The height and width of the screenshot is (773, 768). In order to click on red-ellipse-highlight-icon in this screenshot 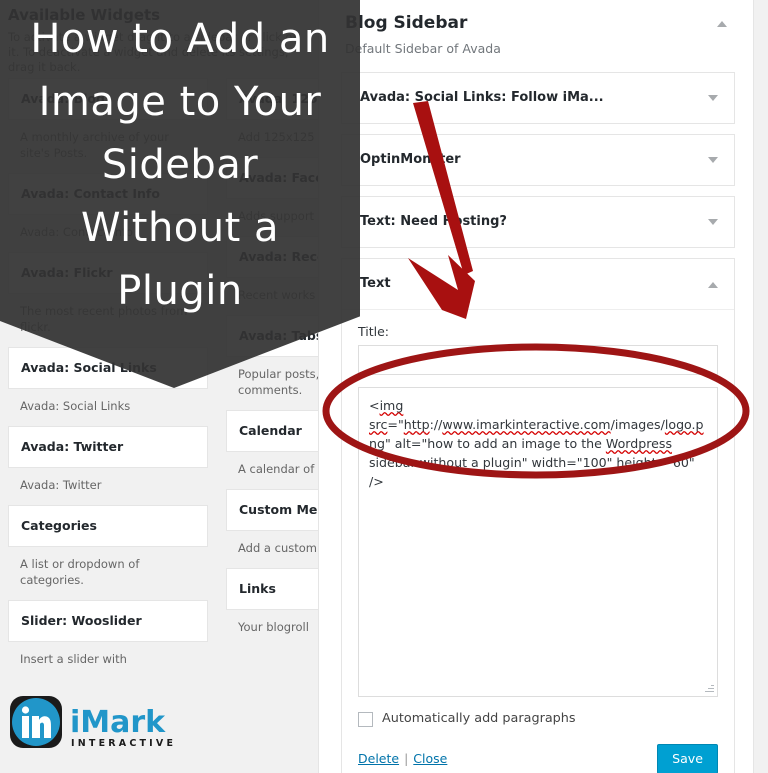, I will do `click(536, 411)`.